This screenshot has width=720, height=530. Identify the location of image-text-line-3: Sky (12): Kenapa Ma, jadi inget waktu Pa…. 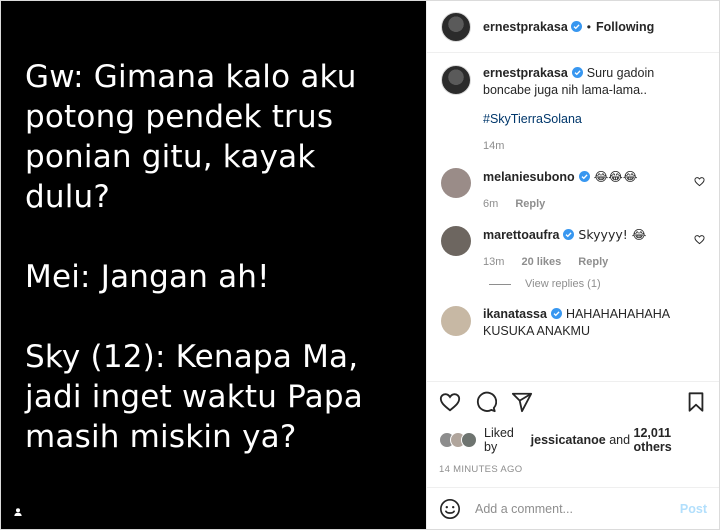
(194, 397).